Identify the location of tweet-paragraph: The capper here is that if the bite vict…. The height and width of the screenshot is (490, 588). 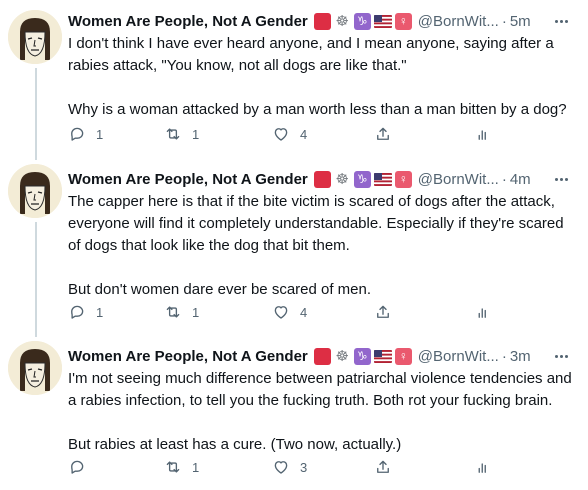
(316, 223).